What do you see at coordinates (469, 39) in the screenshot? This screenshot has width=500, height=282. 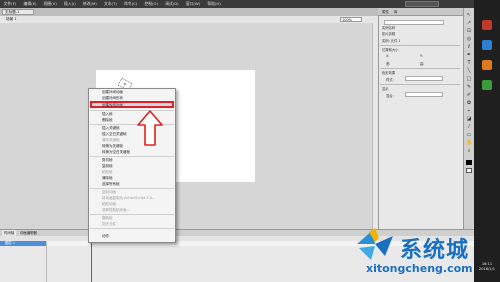 I see `3d-rotation-tool-icon: ◎` at bounding box center [469, 39].